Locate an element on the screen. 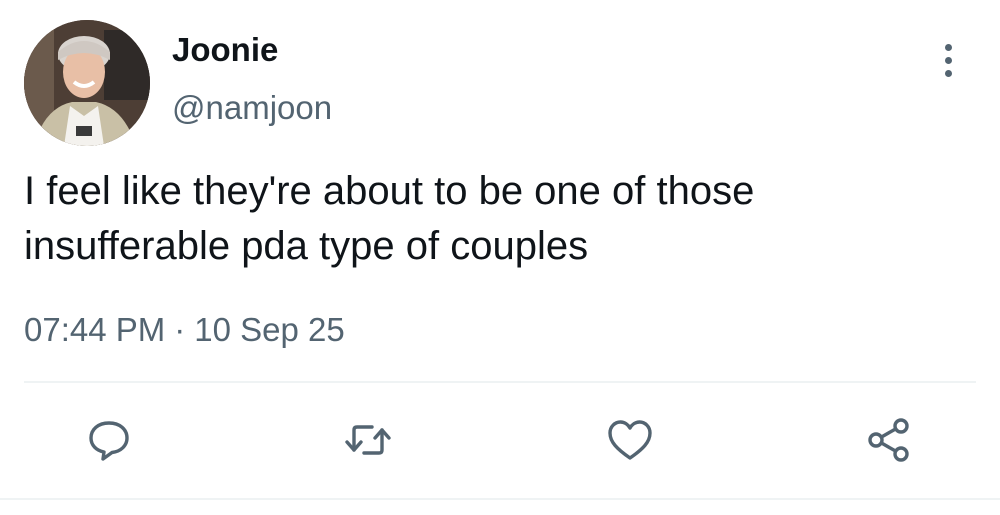 This screenshot has height=515, width=1000. reply-button is located at coordinates (109, 440).